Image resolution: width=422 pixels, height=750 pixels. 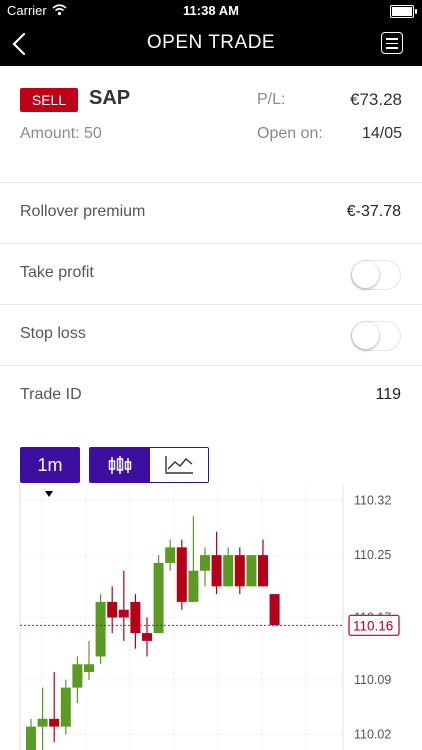 What do you see at coordinates (57, 272) in the screenshot?
I see `take-profit-label: Take profit` at bounding box center [57, 272].